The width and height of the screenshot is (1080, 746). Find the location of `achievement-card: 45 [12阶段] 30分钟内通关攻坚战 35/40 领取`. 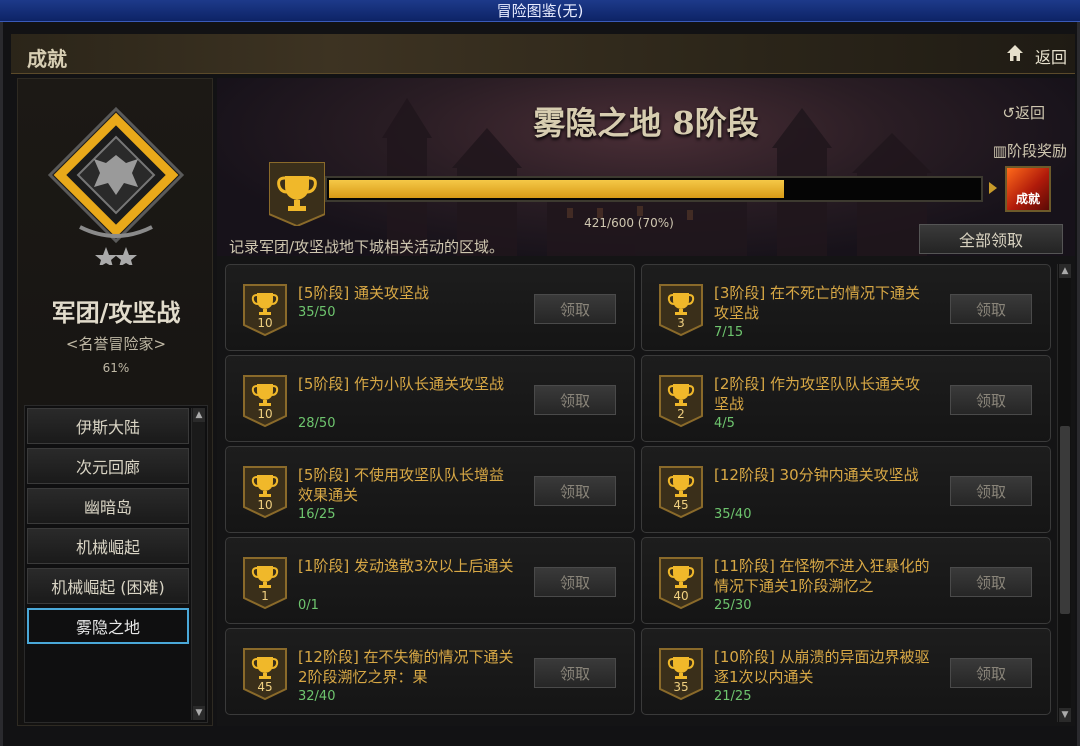

achievement-card: 45 [12阶段] 30分钟内通关攻坚战 35/40 领取 is located at coordinates (846, 489).